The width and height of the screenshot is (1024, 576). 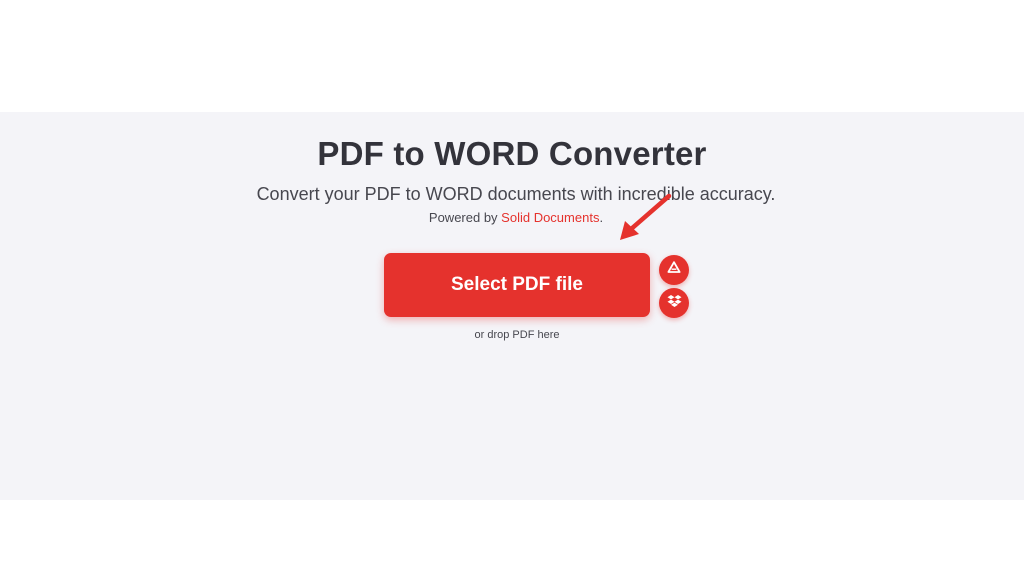 I want to click on powered-by-prefix: Powered by, so click(x=465, y=217).